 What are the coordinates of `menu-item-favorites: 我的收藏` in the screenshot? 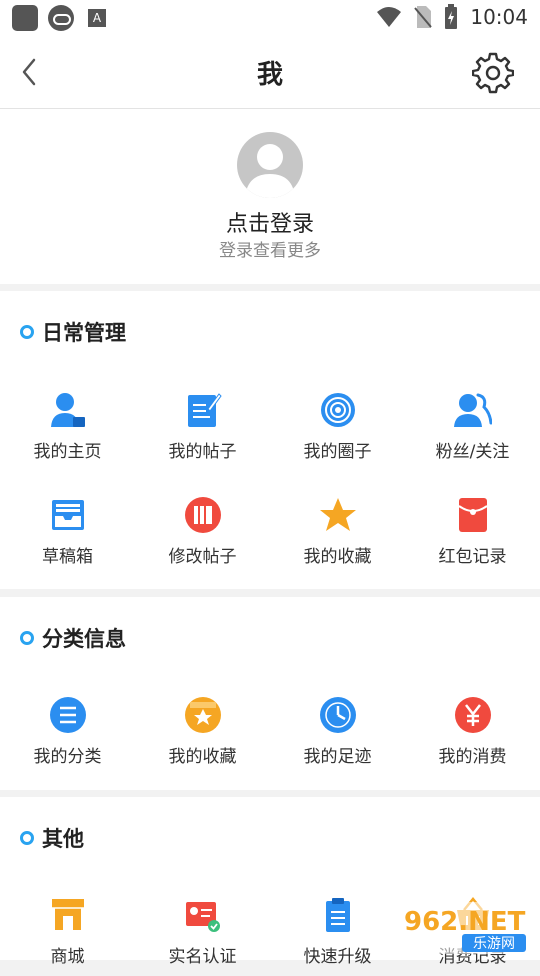 It's located at (337, 536).